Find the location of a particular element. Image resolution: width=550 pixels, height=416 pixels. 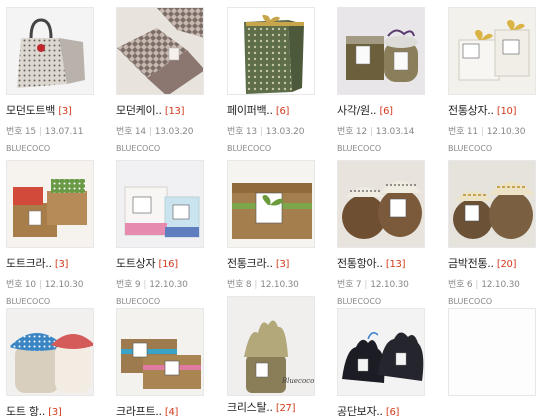

item-title: 사각/원.. [6] is located at coordinates (389, 111).